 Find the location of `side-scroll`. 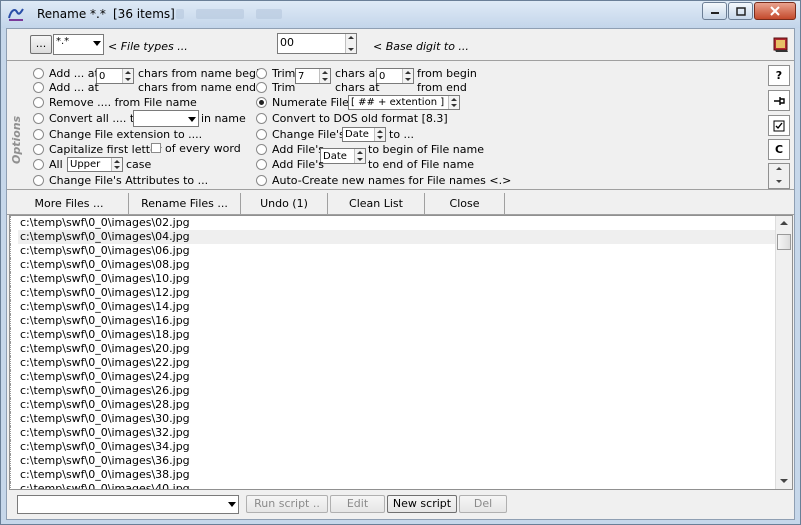

side-scroll is located at coordinates (779, 176).